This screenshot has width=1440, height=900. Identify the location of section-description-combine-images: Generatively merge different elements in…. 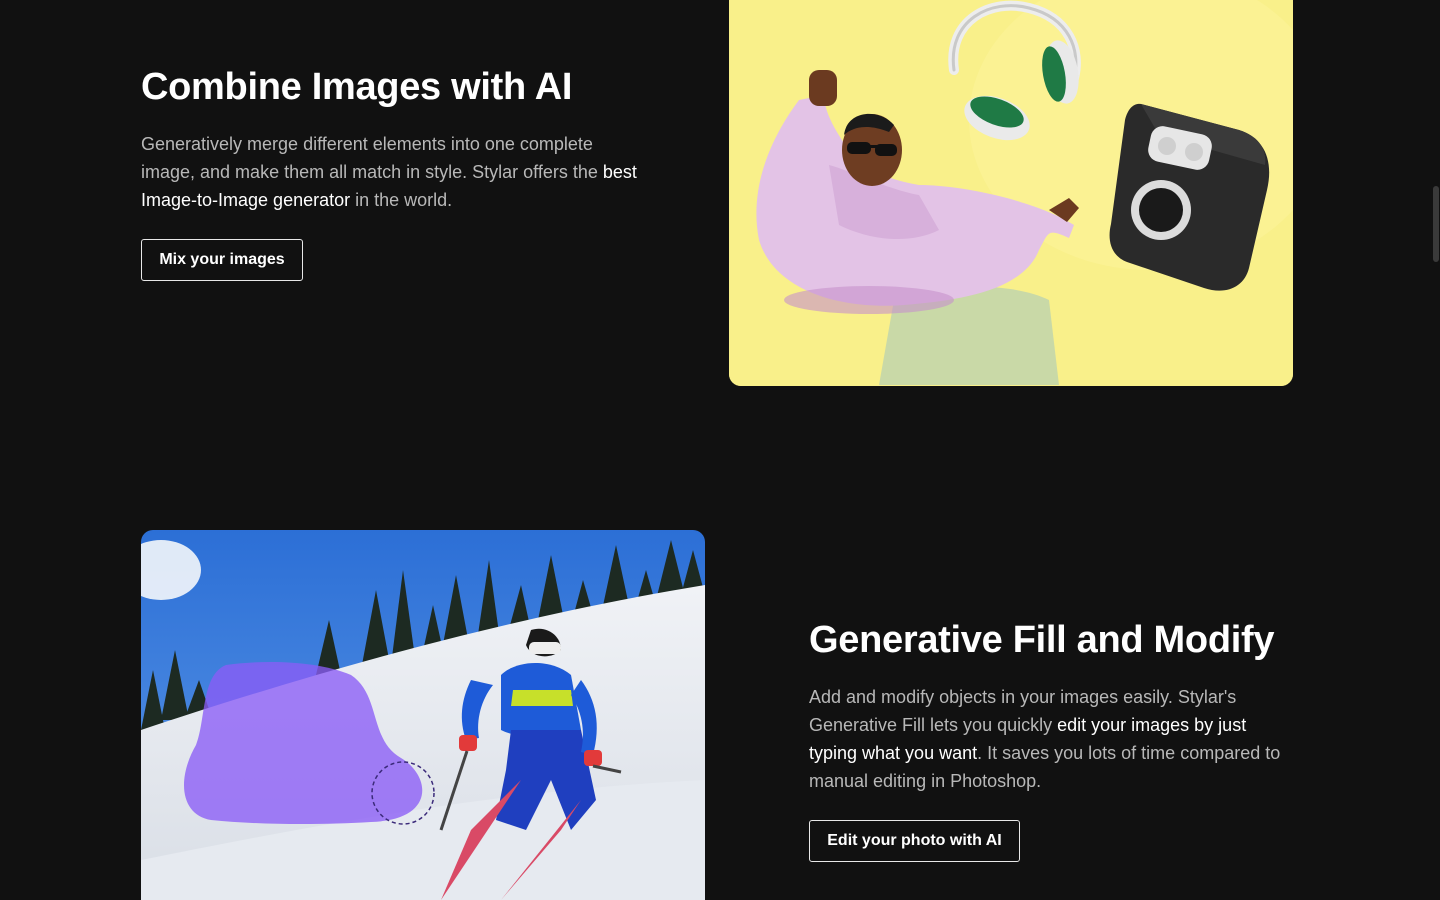
(391, 172).